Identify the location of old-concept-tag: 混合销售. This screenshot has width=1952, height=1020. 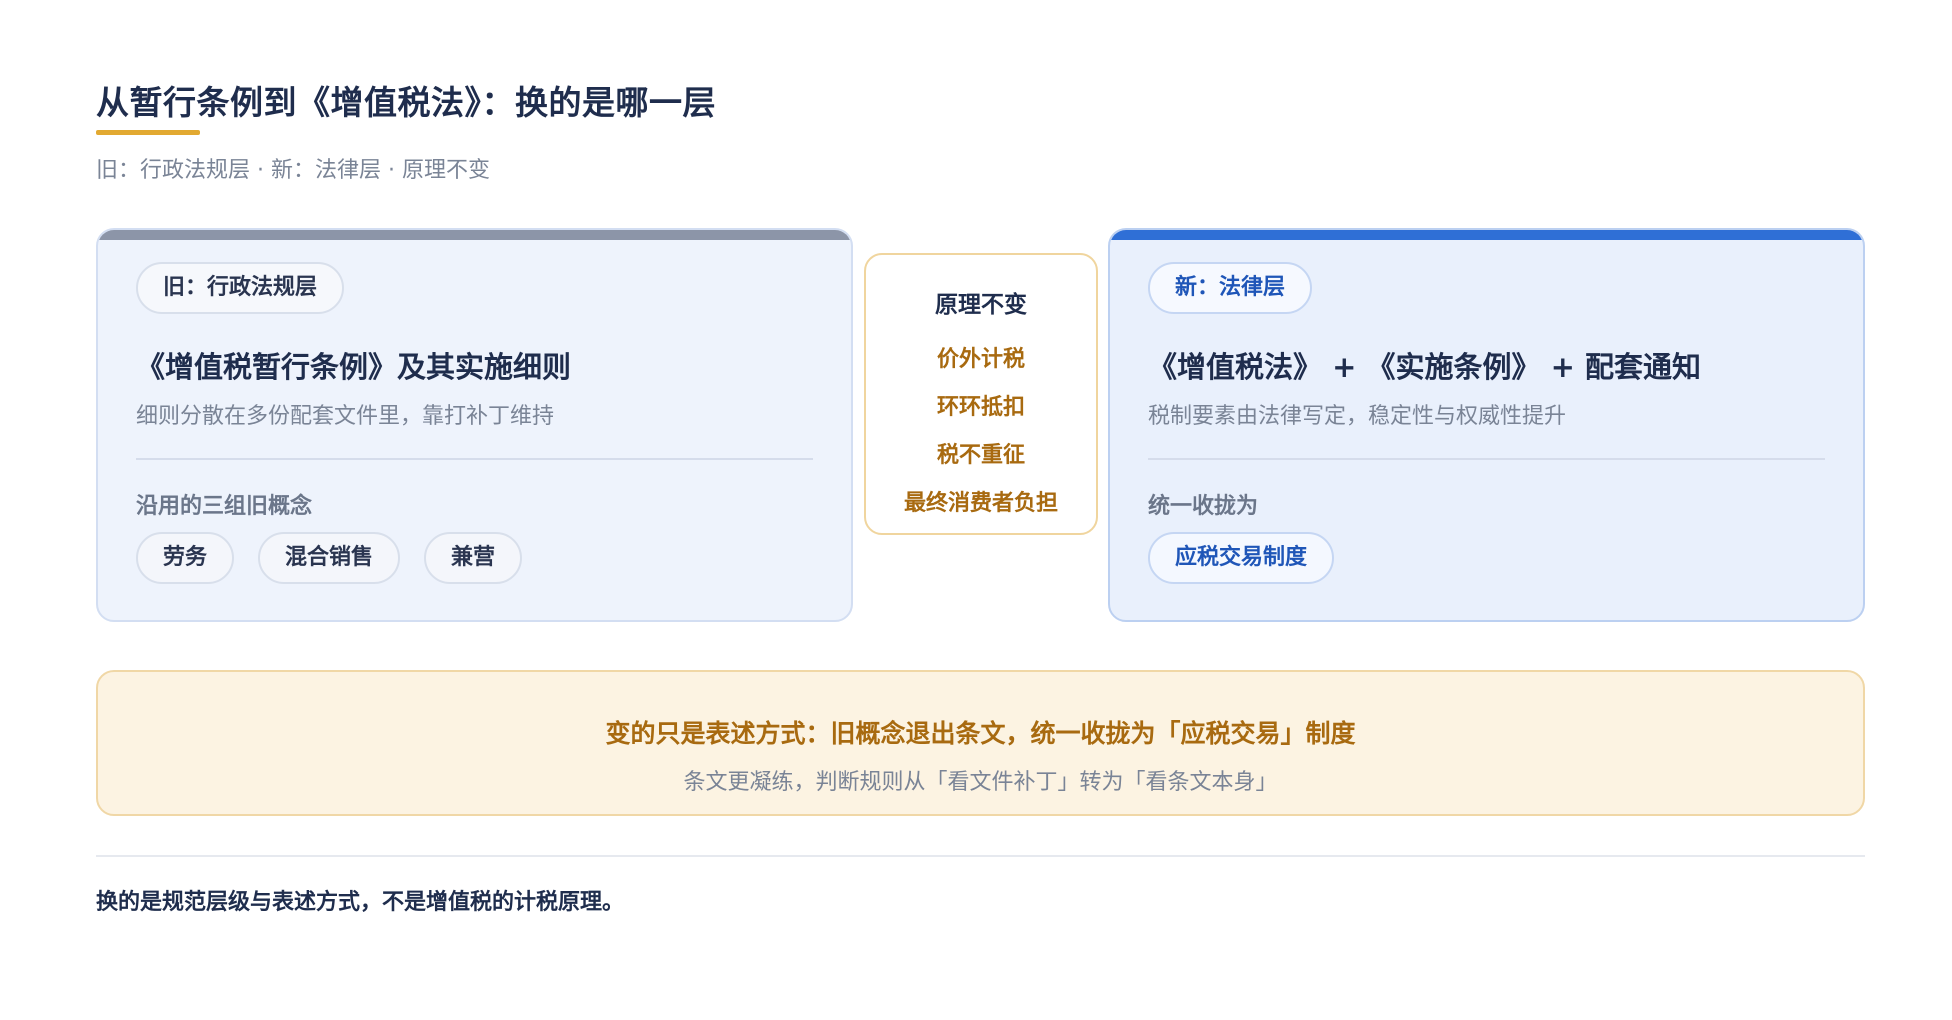
(329, 558).